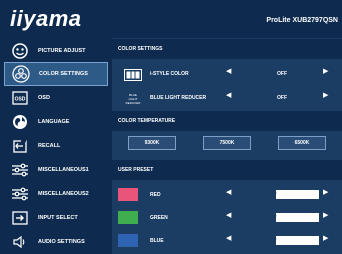 This screenshot has height=254, width=342. I want to click on istyle-color-row: i-STYLE COLOR ◀ OFF ▶, so click(227, 74).